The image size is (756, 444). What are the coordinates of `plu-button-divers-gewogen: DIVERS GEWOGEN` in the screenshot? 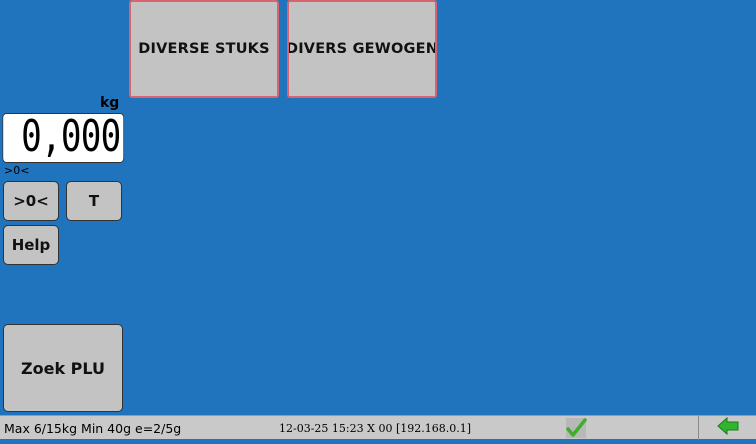 It's located at (362, 49).